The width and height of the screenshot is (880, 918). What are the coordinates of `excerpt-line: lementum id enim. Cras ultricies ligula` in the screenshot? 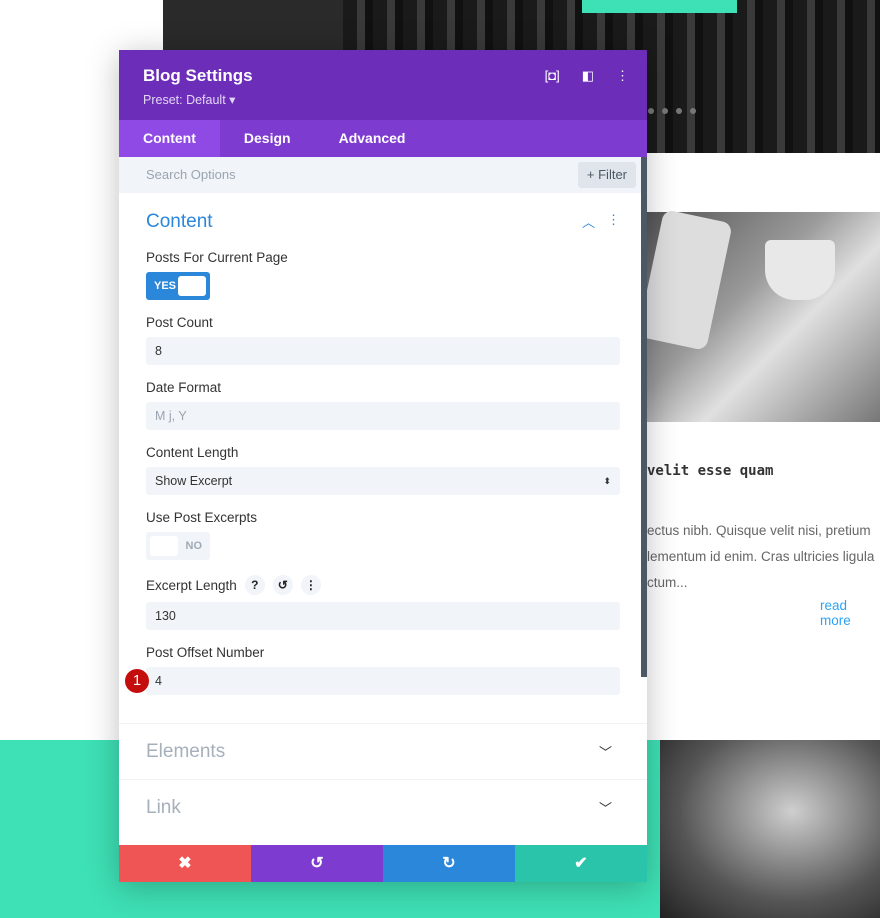 It's located at (761, 556).